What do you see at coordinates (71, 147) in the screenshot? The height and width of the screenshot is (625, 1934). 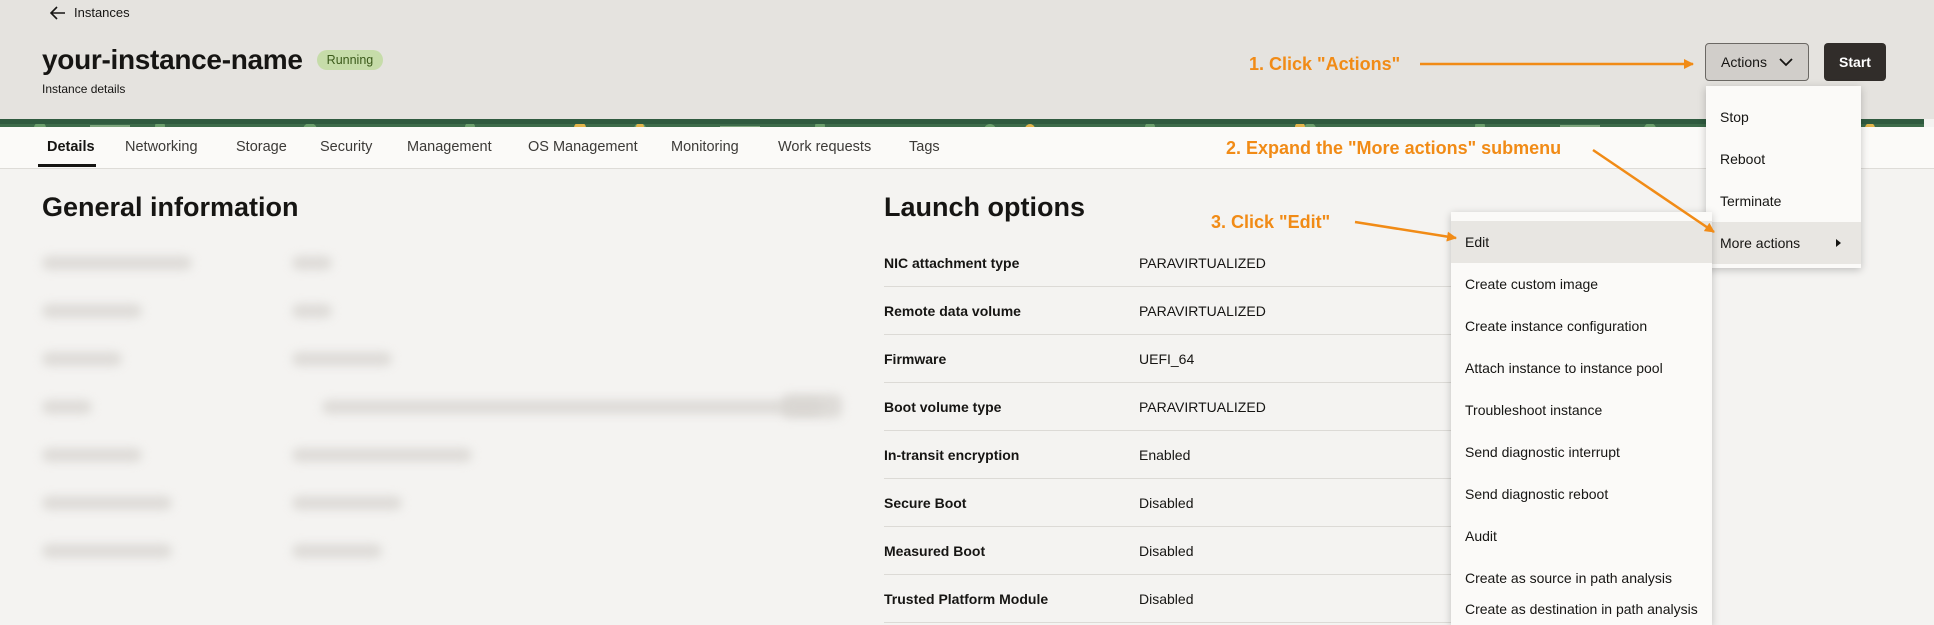 I see `tab-details: Details` at bounding box center [71, 147].